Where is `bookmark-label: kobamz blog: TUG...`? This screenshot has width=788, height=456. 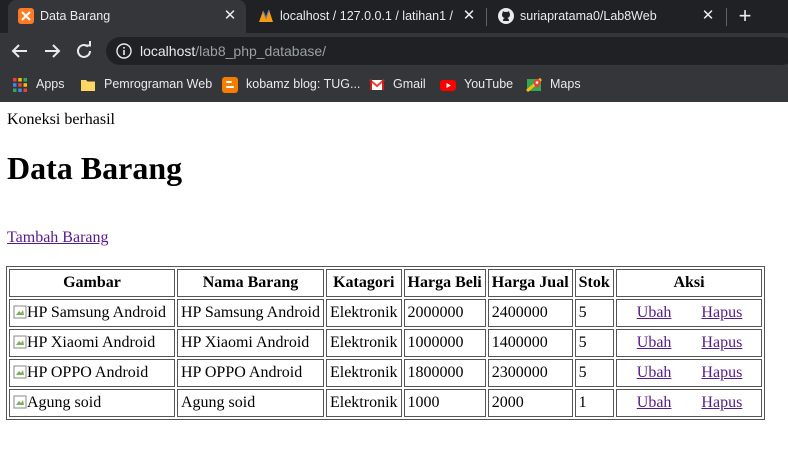 bookmark-label: kobamz blog: TUG... is located at coordinates (303, 84).